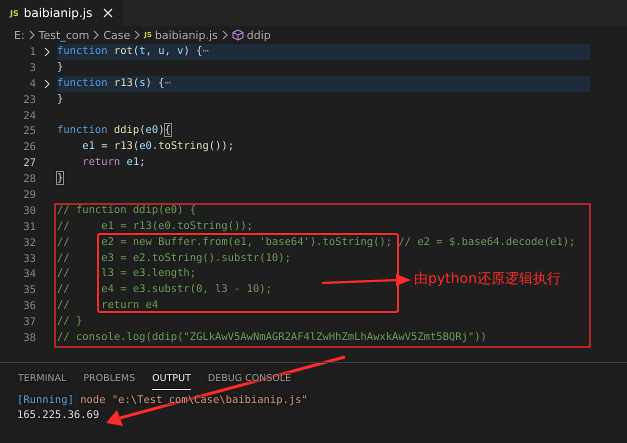  I want to click on breadcrumb-item: E:, so click(19, 35).